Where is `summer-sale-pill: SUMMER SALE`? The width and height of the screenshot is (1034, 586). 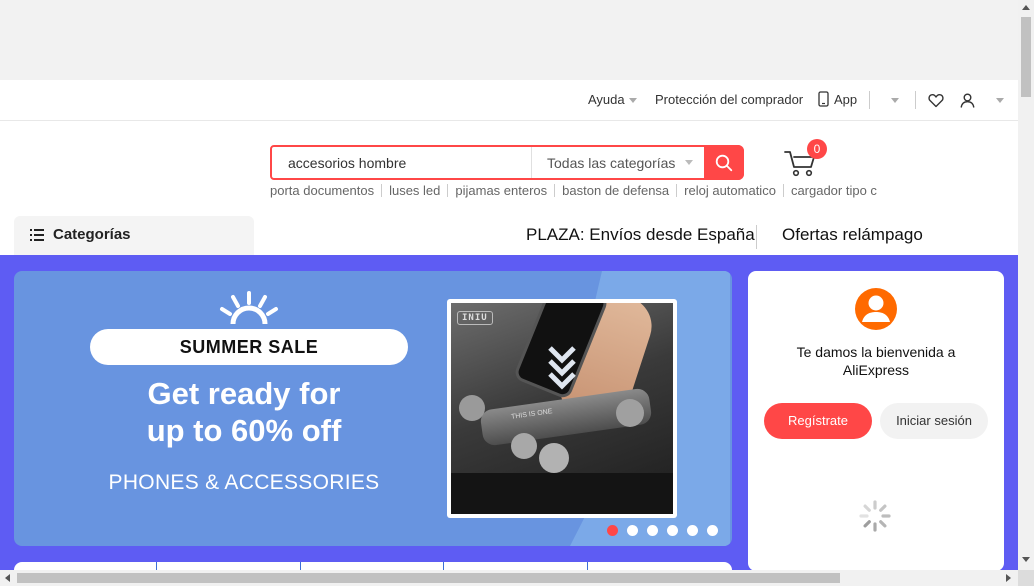 summer-sale-pill: SUMMER SALE is located at coordinates (249, 347).